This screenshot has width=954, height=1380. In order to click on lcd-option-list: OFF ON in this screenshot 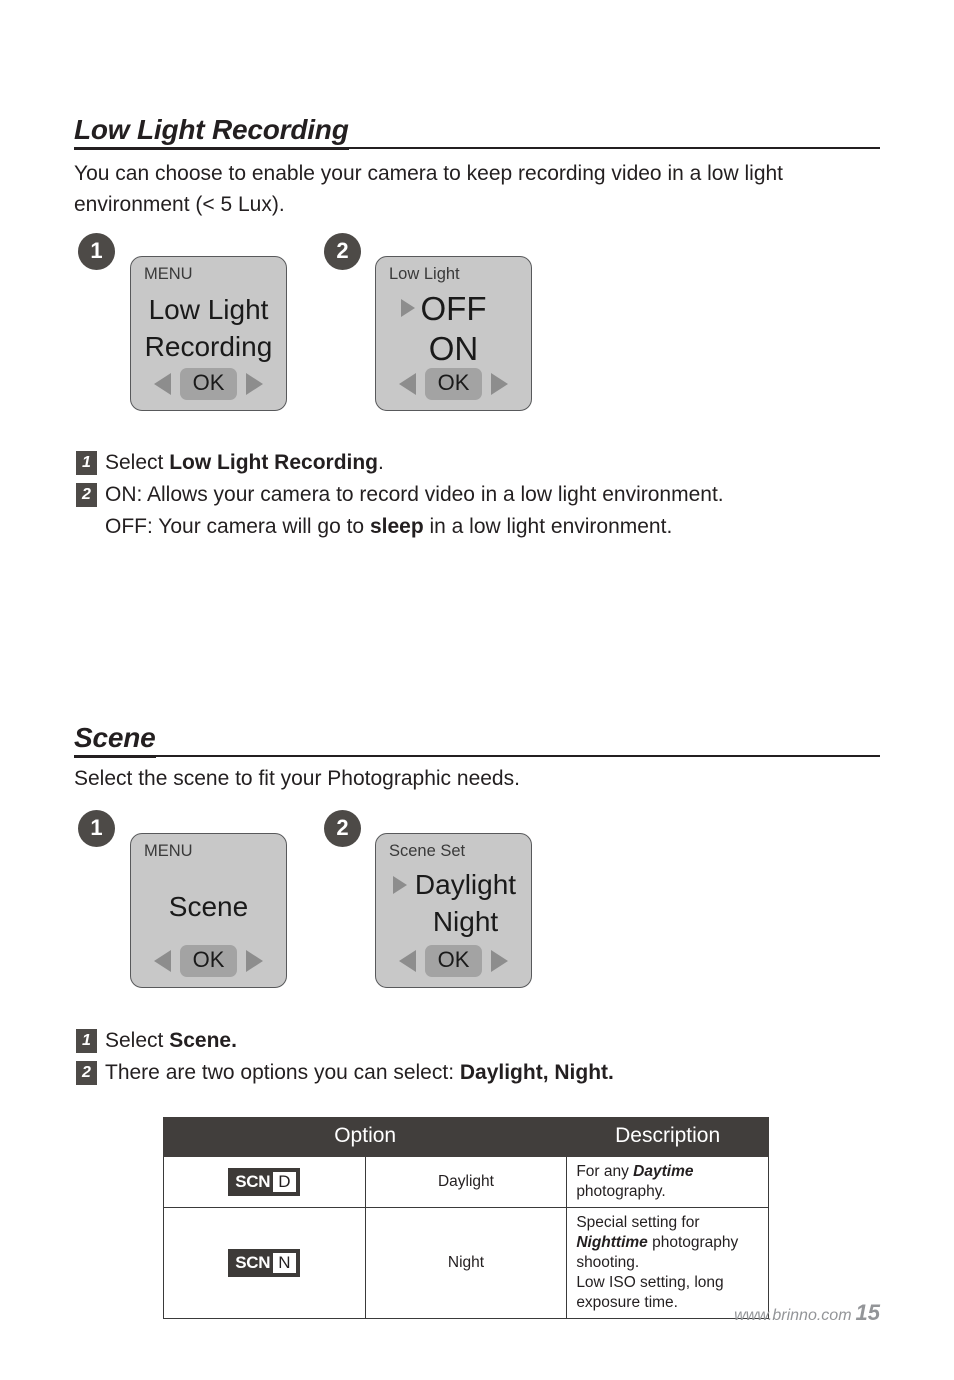, I will do `click(453, 329)`.